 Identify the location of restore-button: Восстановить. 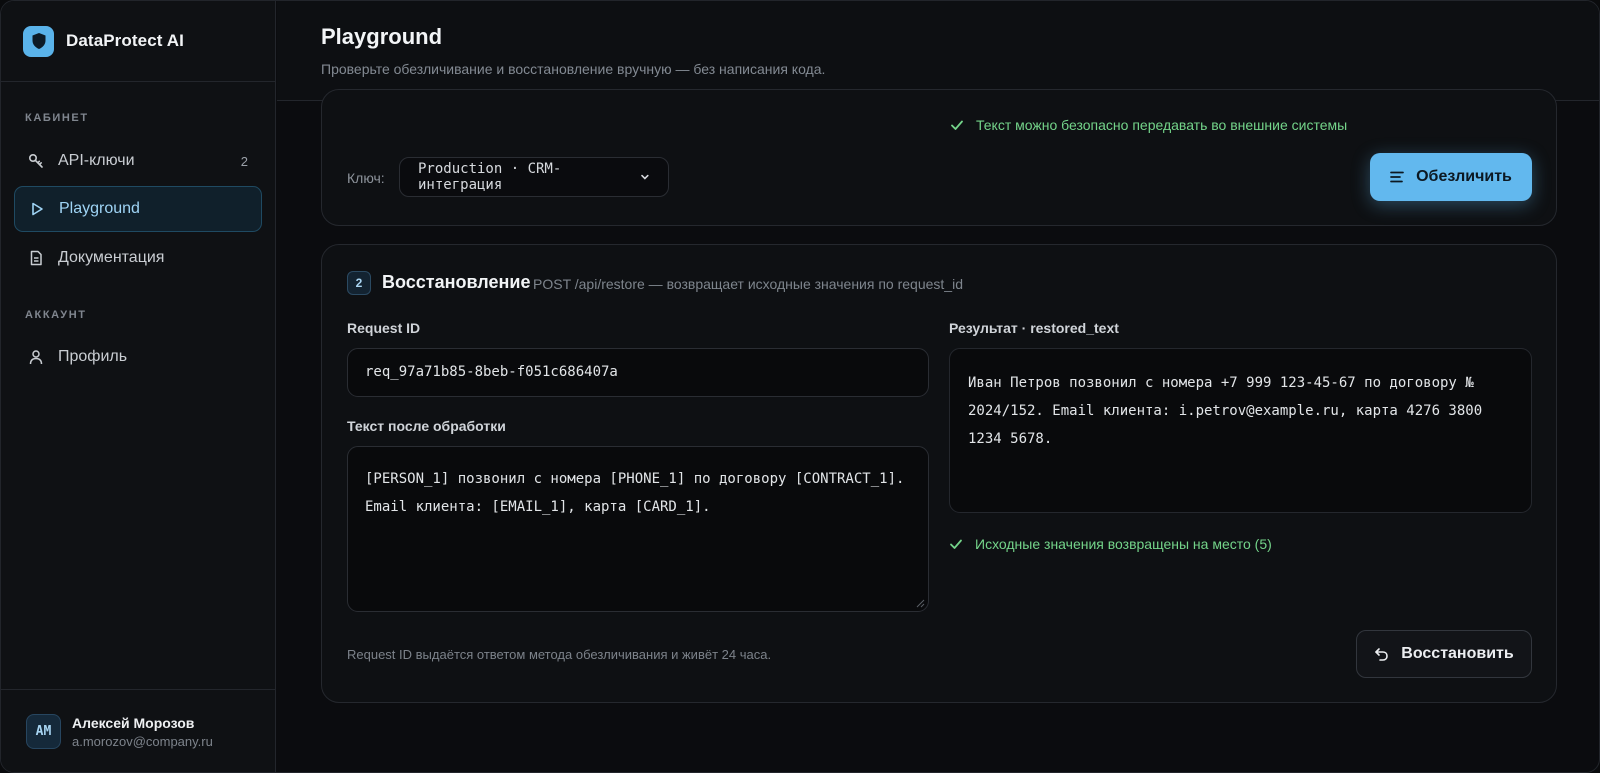
(1444, 654).